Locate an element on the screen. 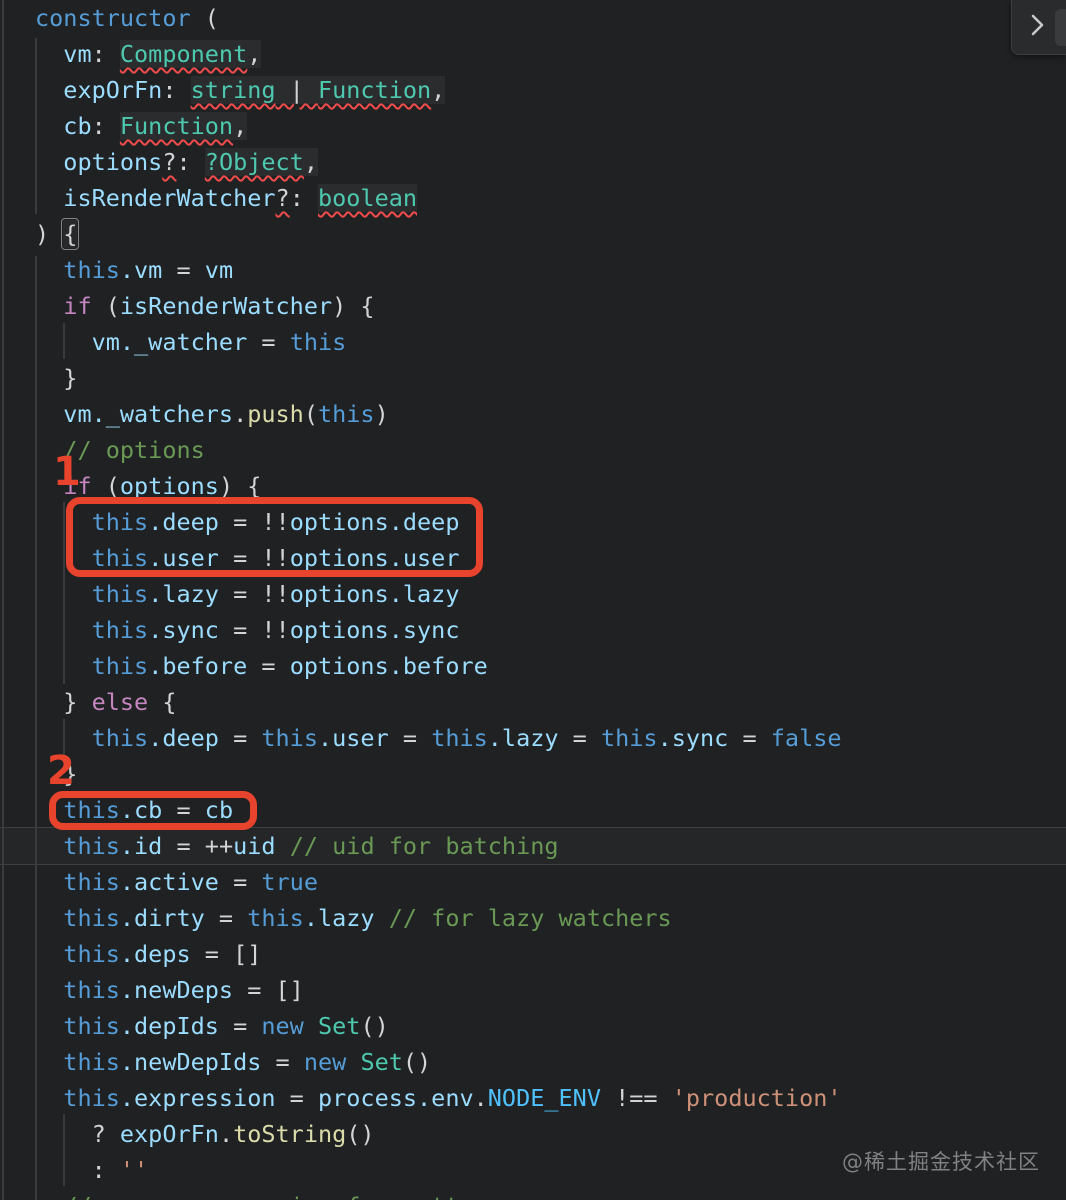  code-token: // uid for batching is located at coordinates (424, 846).